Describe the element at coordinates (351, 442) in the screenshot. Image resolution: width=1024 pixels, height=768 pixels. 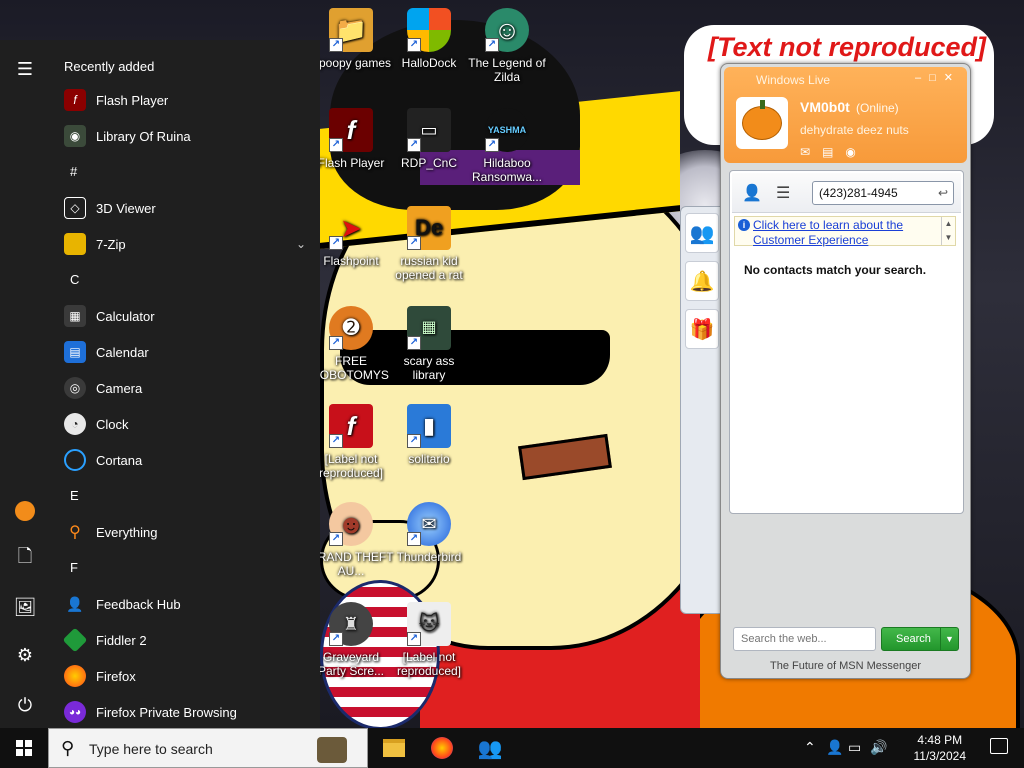
I see `desktop-icon-third-exe: f ↗ [Label not reproduced]` at that location.